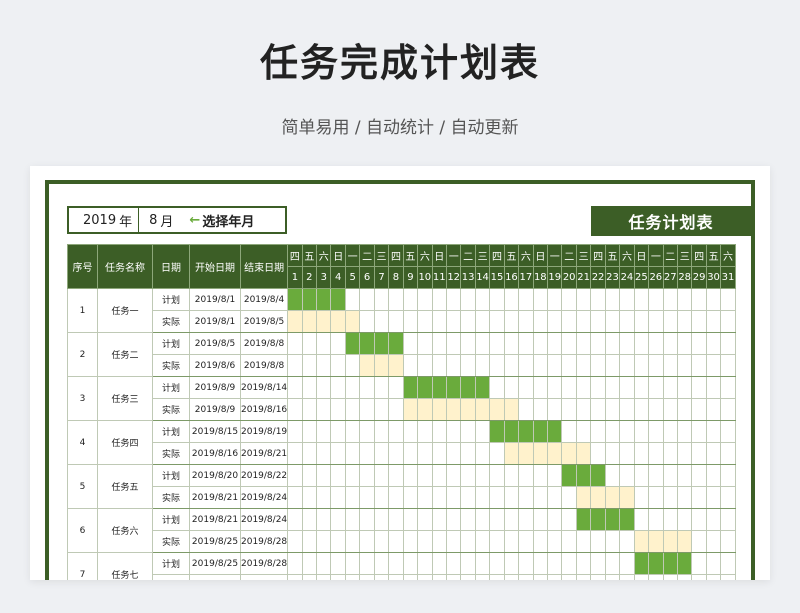 Image resolution: width=800 pixels, height=613 pixels. Describe the element at coordinates (126, 222) in the screenshot. I see `year-unit-label: 年` at that location.